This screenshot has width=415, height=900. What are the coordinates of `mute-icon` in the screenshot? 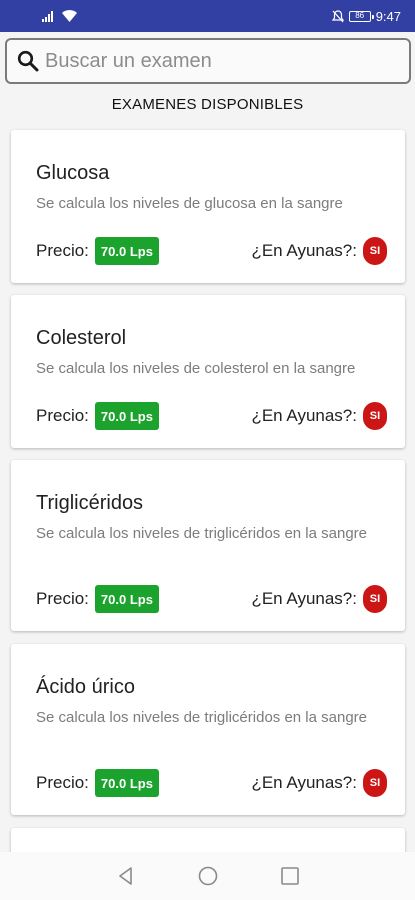 It's located at (337, 15).